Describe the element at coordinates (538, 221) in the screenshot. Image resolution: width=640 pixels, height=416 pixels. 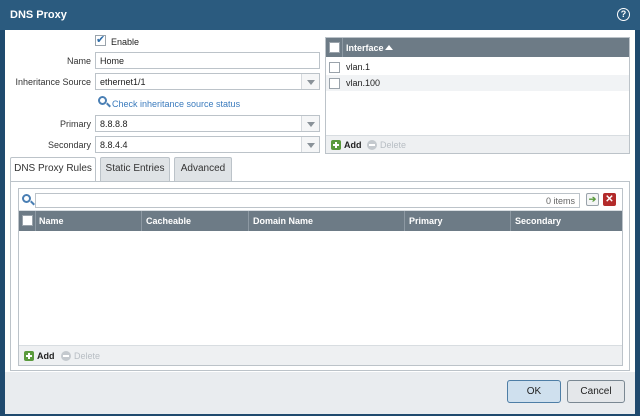
I see `column-header-secondary: Secondary` at that location.